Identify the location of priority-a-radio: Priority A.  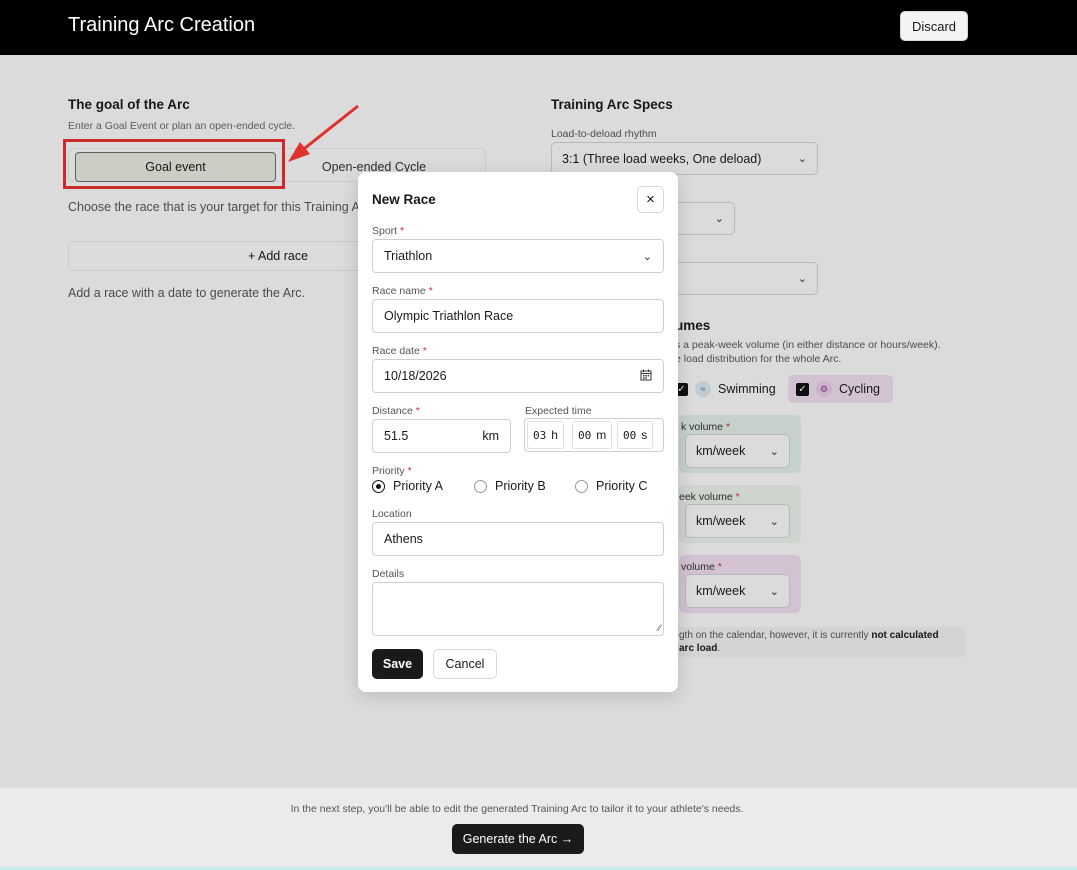
(407, 486).